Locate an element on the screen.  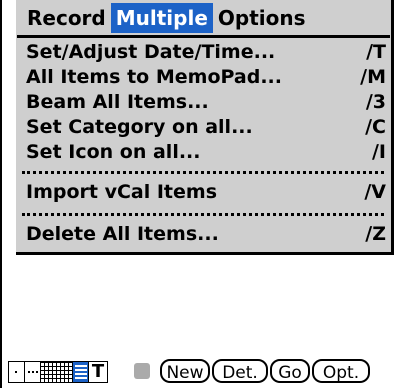
dot-view-icon is located at coordinates (17, 372).